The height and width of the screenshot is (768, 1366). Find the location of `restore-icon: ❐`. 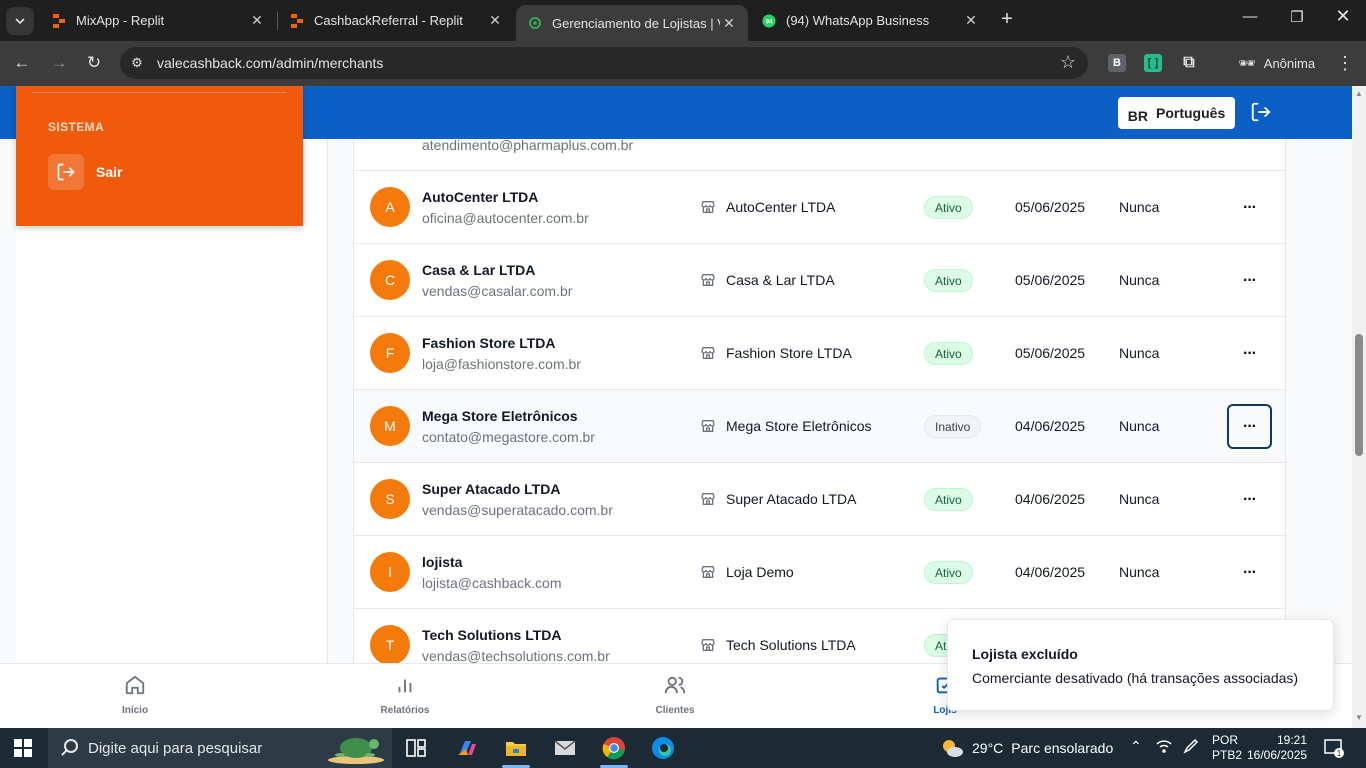

restore-icon: ❐ is located at coordinates (1297, 17).